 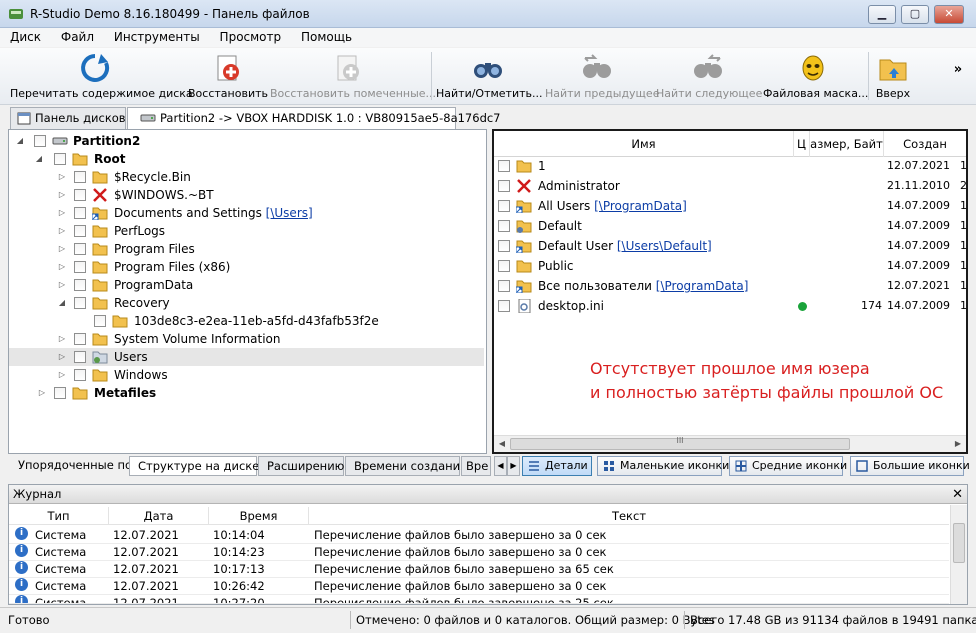 What do you see at coordinates (664, 246) in the screenshot?
I see `link-target: [\Users\Default]` at bounding box center [664, 246].